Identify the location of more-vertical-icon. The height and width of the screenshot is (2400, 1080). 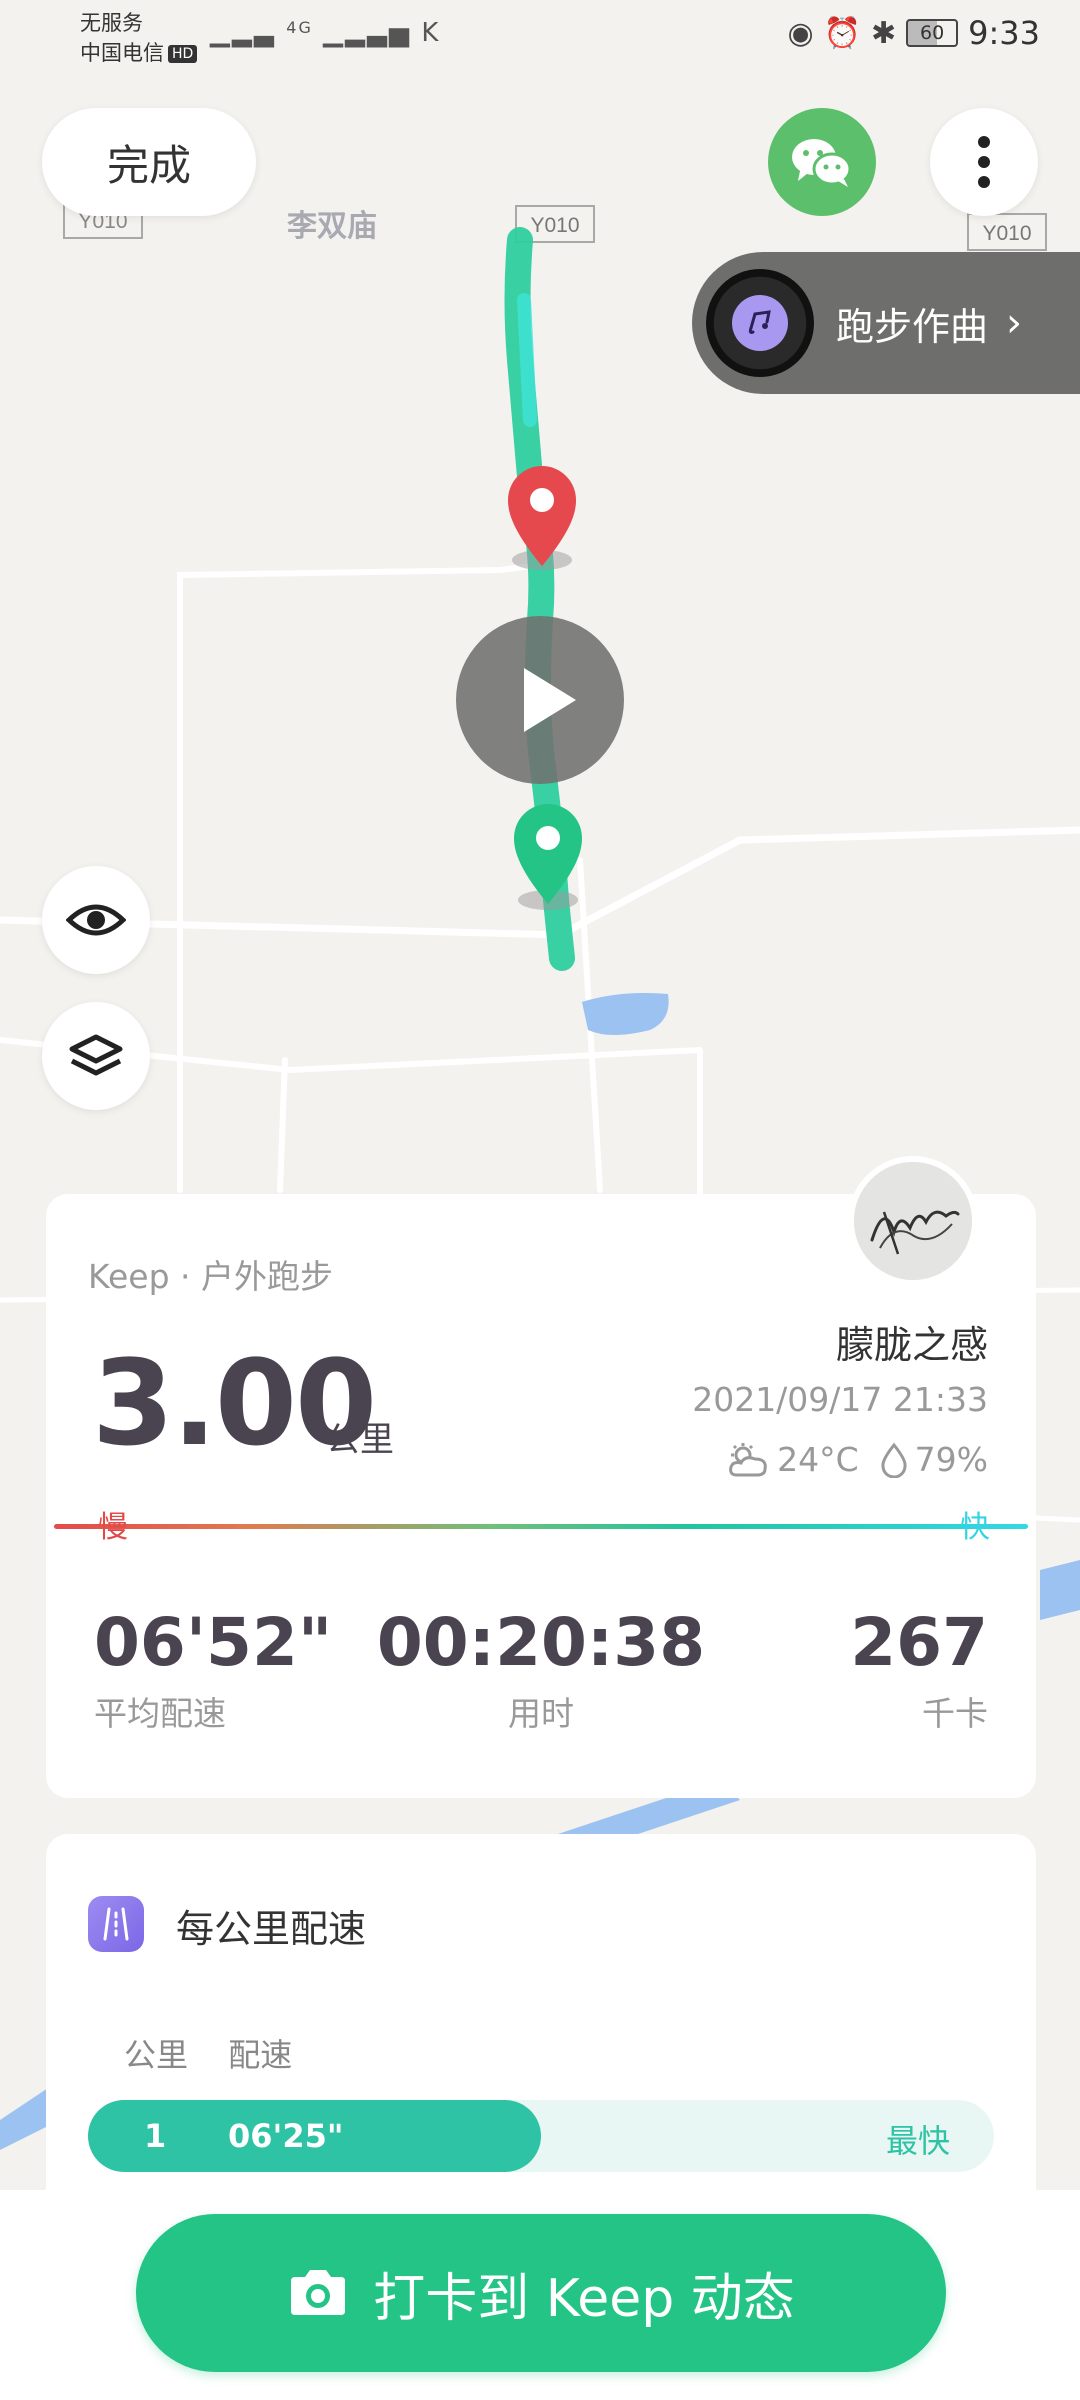
(984, 162).